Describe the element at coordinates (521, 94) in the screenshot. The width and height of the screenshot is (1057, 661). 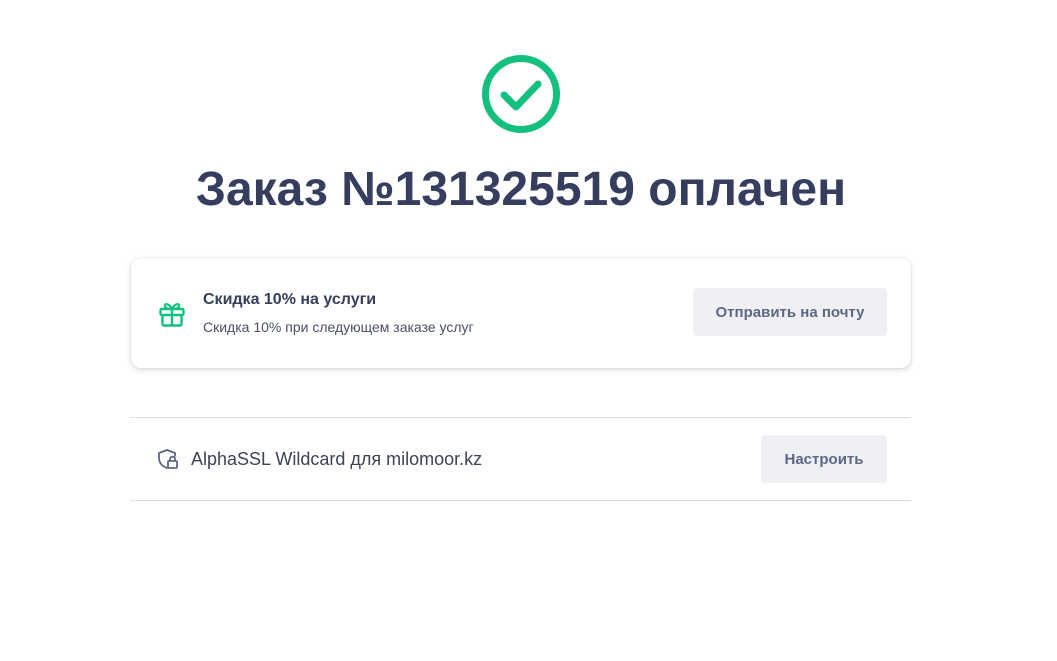
I see `check-circle-icon` at that location.